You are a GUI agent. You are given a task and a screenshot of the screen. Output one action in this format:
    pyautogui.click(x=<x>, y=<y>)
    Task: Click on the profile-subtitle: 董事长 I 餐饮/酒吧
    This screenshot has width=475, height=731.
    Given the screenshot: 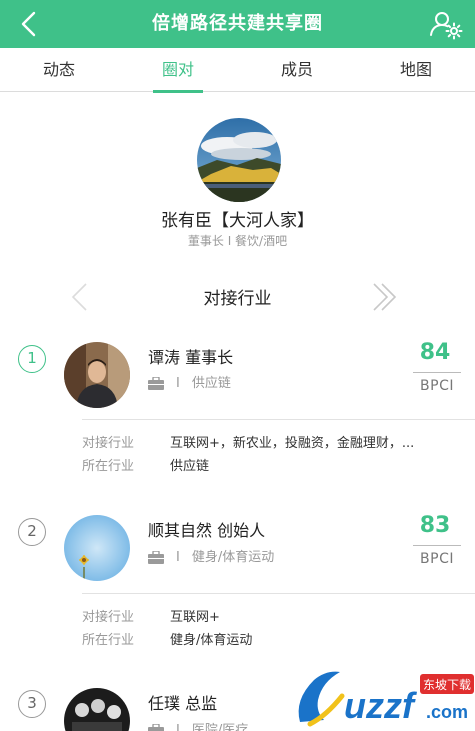 What is the action you would take?
    pyautogui.click(x=237, y=241)
    